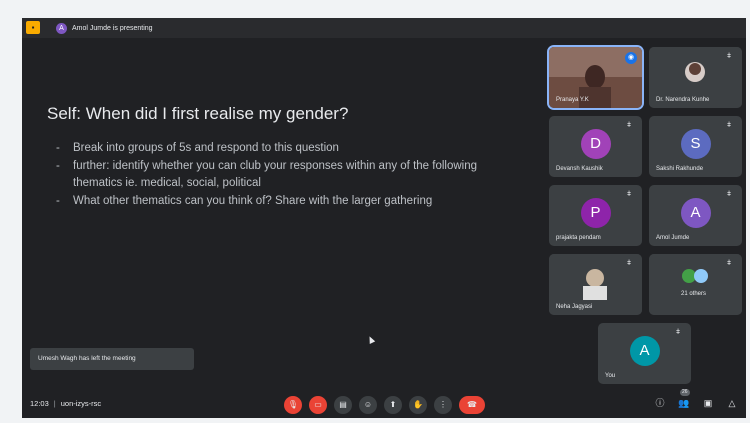 The height and width of the screenshot is (423, 750). I want to click on participant-avatar: P, so click(595, 212).